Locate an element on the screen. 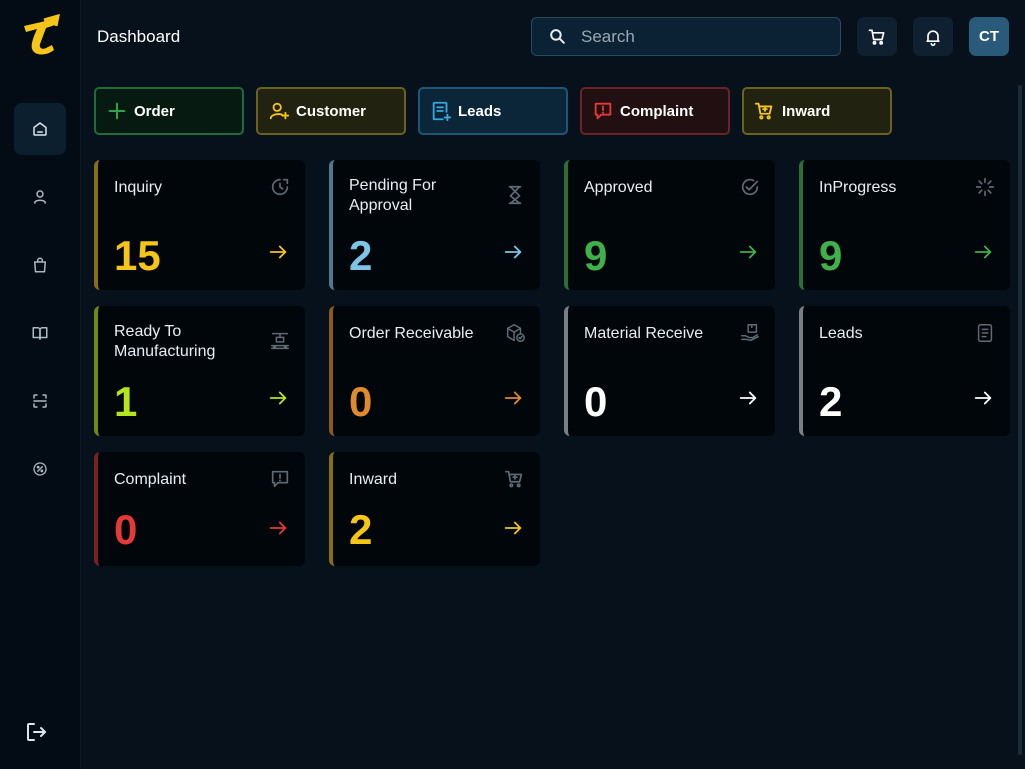 The width and height of the screenshot is (1025, 769). sidebar-item-discounts is located at coordinates (40, 469).